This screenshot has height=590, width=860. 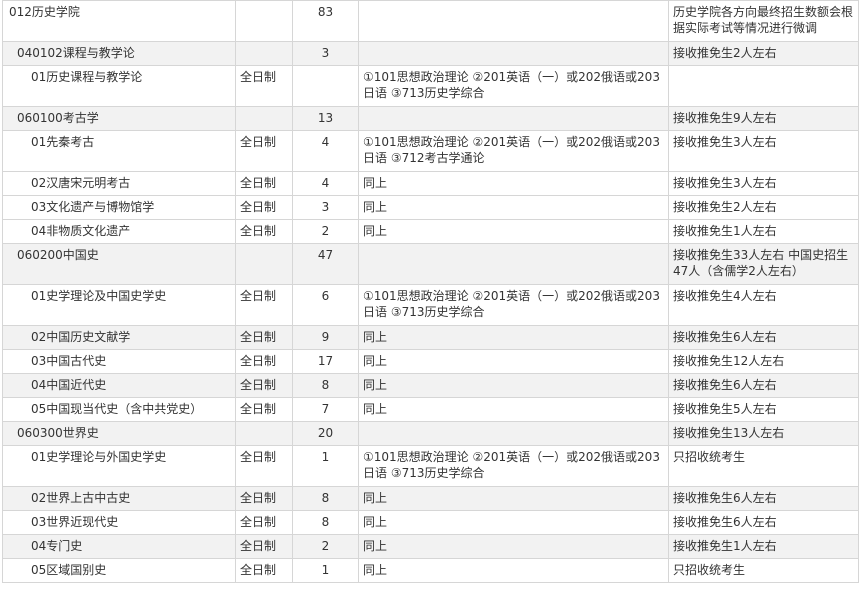 I want to click on remarks-cell: 接收推免生4人左右, so click(x=763, y=305).